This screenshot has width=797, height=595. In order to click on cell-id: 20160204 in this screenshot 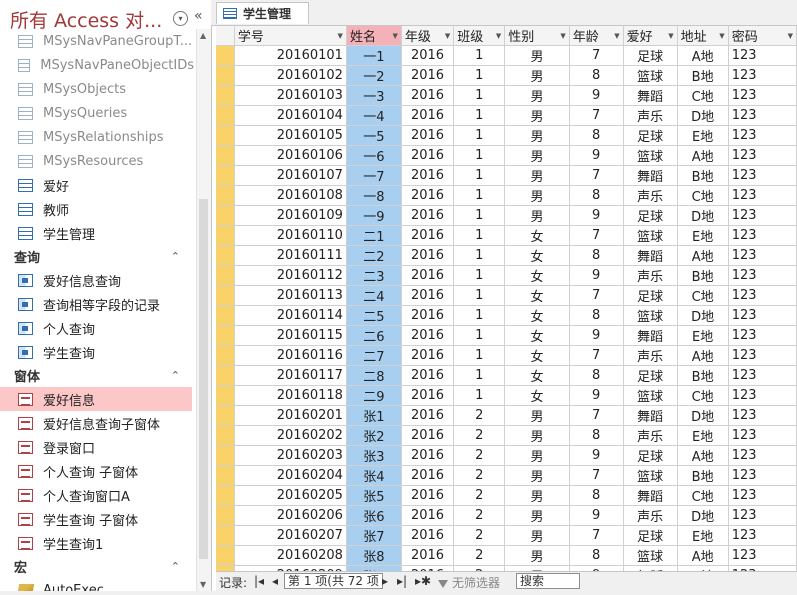, I will do `click(290, 475)`.